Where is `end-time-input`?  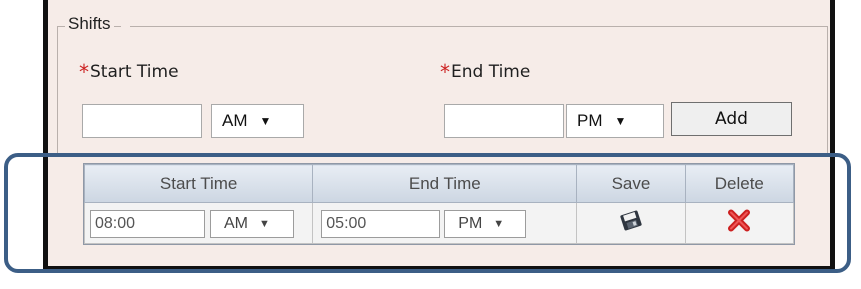 end-time-input is located at coordinates (504, 121).